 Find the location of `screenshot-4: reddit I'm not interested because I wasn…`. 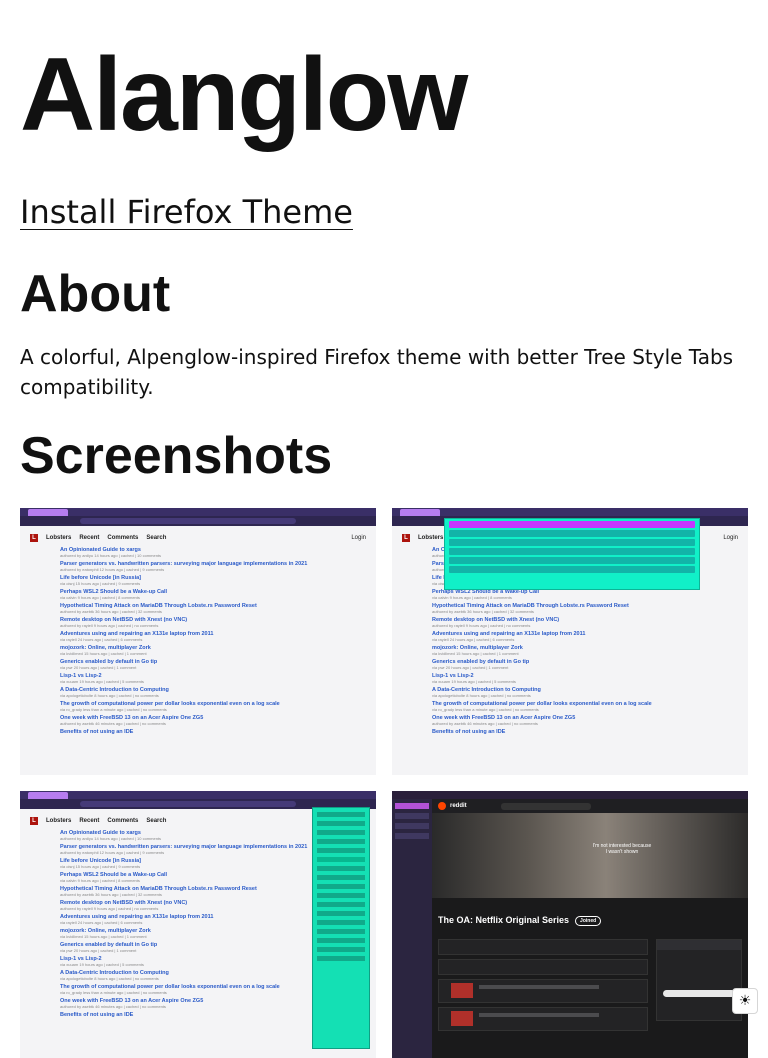

screenshot-4: reddit I'm not interested because I wasn… is located at coordinates (570, 924).